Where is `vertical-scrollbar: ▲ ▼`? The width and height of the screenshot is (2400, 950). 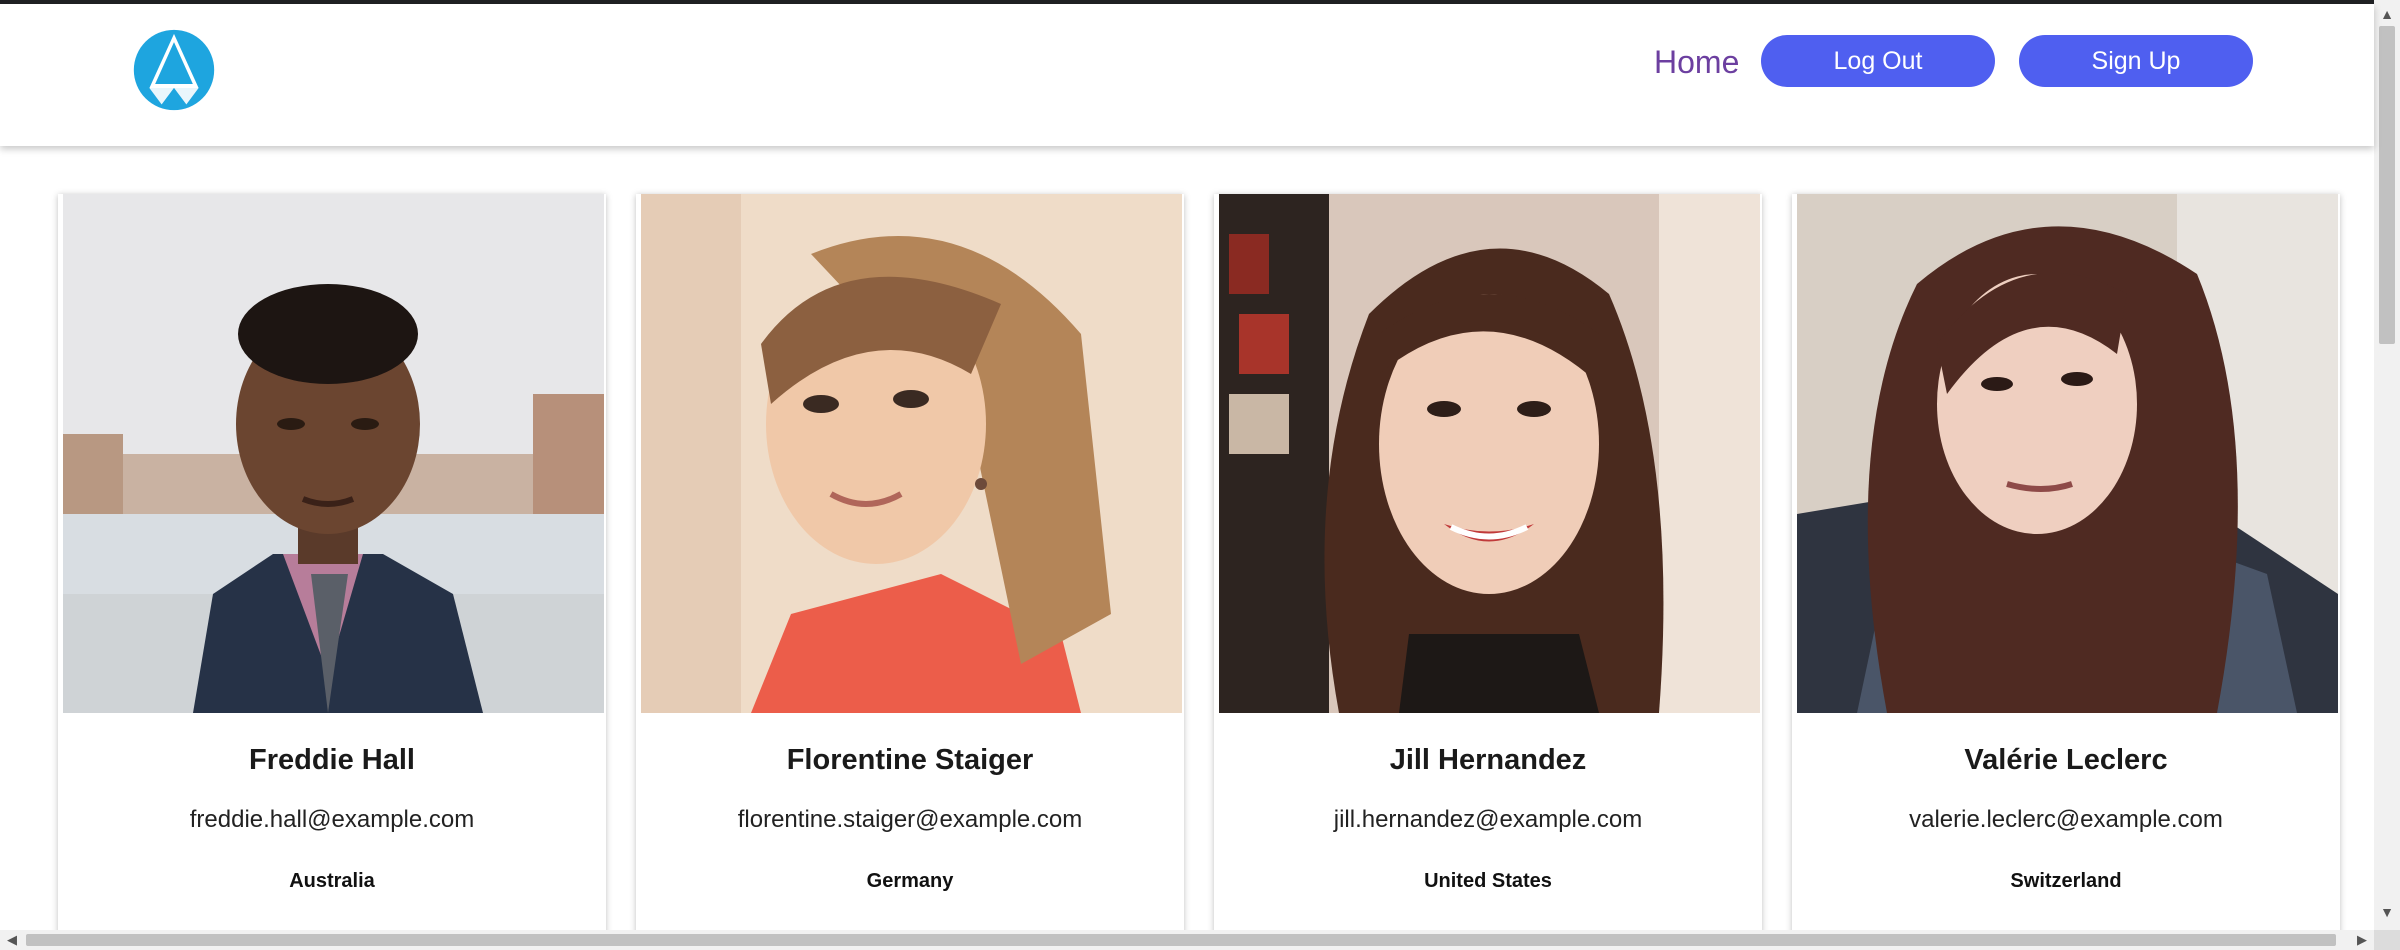 vertical-scrollbar: ▲ ▼ is located at coordinates (2387, 465).